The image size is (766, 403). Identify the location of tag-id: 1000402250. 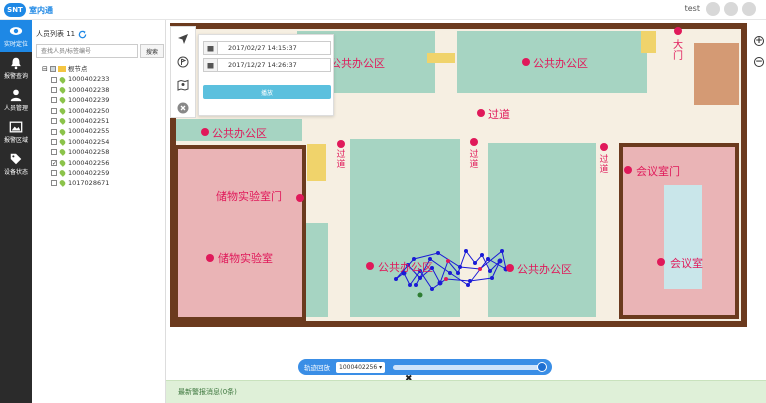
(89, 110).